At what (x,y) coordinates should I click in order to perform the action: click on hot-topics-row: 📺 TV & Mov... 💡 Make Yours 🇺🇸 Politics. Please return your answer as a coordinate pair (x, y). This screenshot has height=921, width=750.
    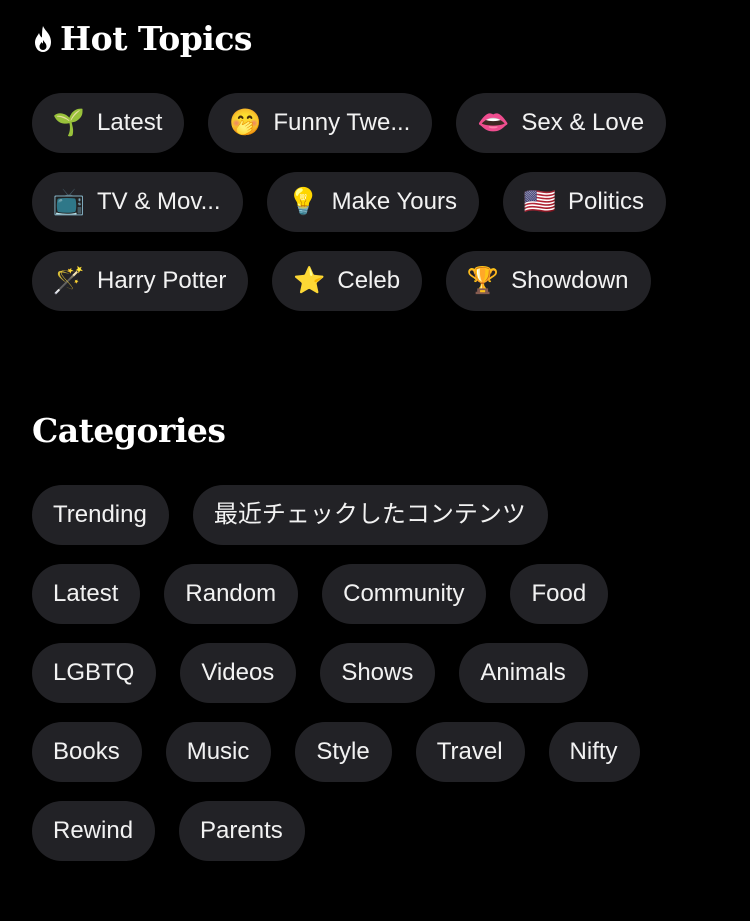
    Looking at the image, I should click on (382, 202).